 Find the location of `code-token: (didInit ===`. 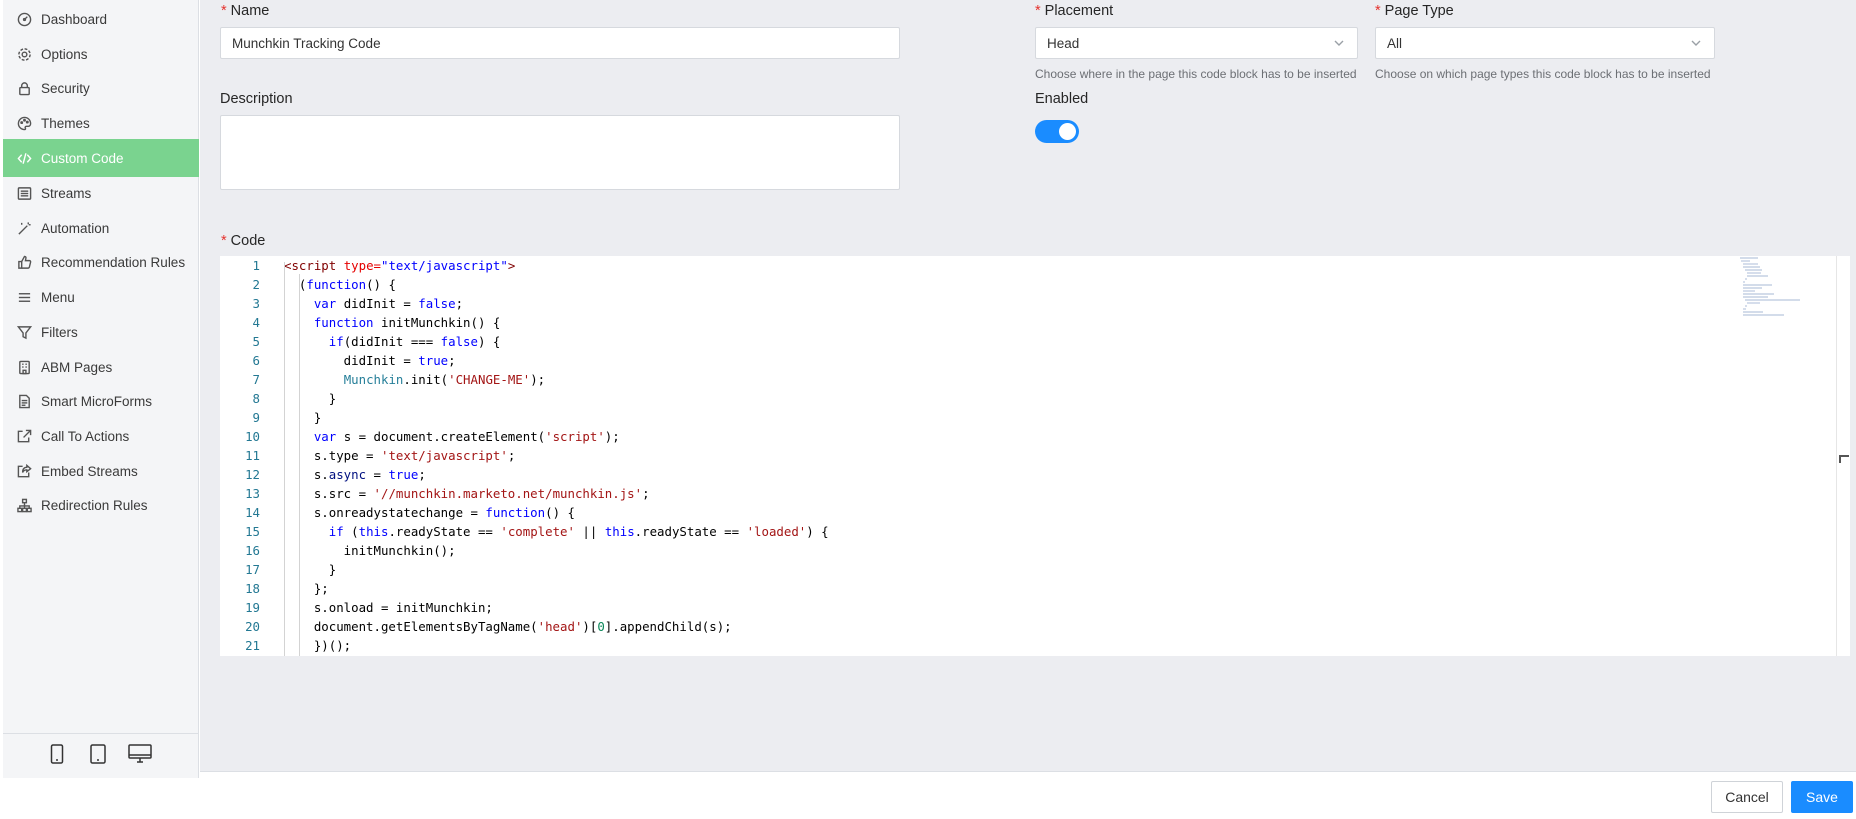

code-token: (didInit === is located at coordinates (392, 341).